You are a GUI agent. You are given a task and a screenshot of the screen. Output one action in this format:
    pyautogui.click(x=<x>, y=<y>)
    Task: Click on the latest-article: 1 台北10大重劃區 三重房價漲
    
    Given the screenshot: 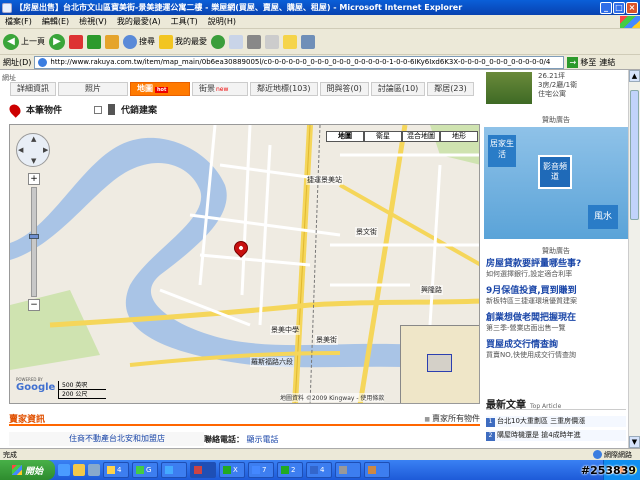 What is the action you would take?
    pyautogui.click(x=556, y=421)
    